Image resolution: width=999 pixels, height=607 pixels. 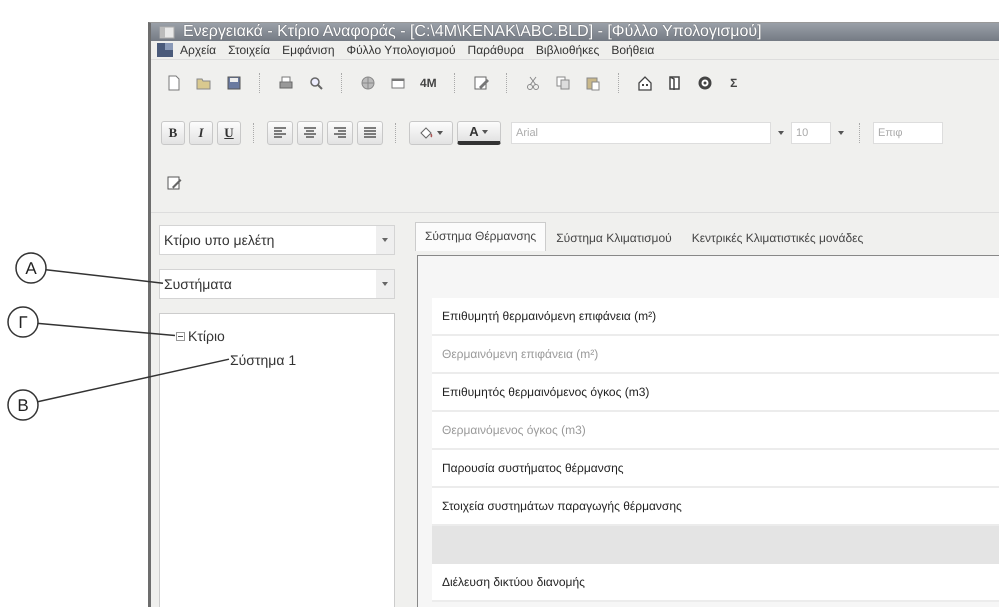 I want to click on dropdown-field: Κτίριο υπο μελέτη, so click(x=277, y=240).